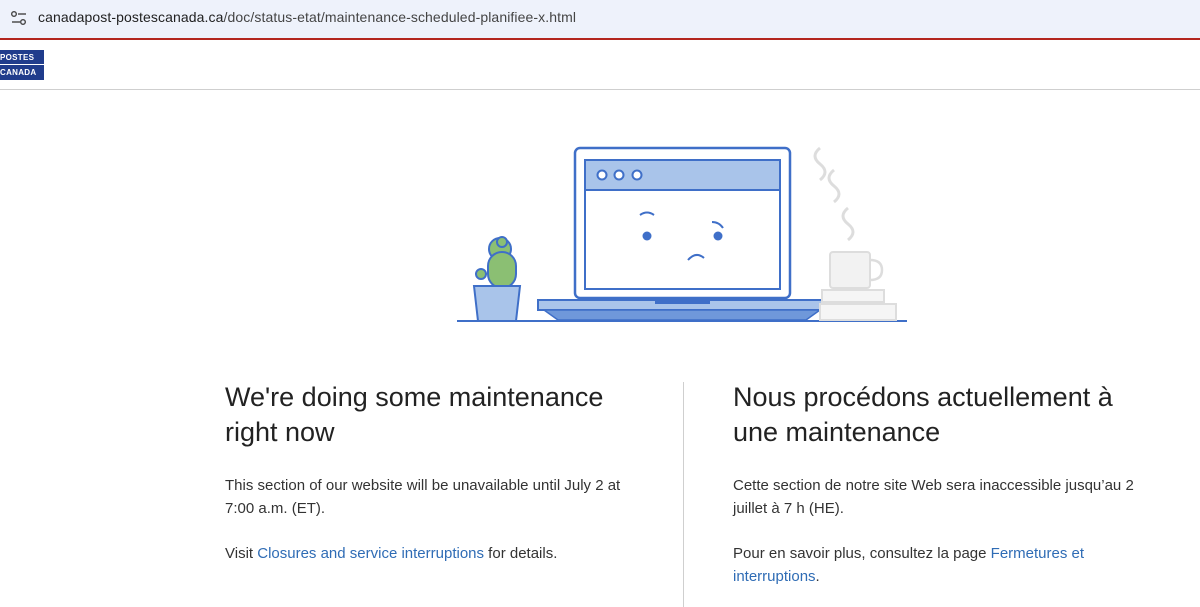 This screenshot has width=1200, height=607. Describe the element at coordinates (370, 553) in the screenshot. I see `closures-link: Closures and service interruptions` at that location.